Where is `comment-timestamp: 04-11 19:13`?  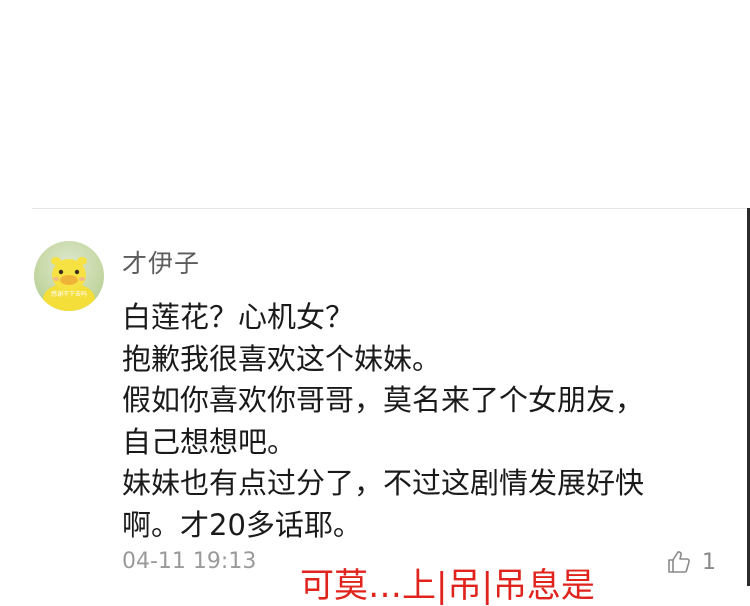
comment-timestamp: 04-11 19:13 is located at coordinates (189, 561).